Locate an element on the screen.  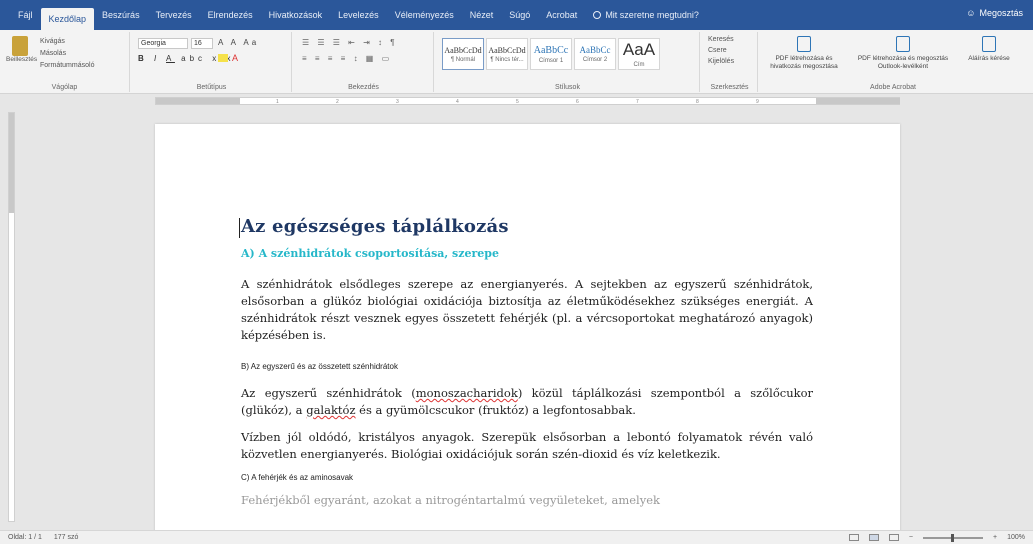
style-heading-2: AaBbCc Címsor 2 is located at coordinates (595, 54).